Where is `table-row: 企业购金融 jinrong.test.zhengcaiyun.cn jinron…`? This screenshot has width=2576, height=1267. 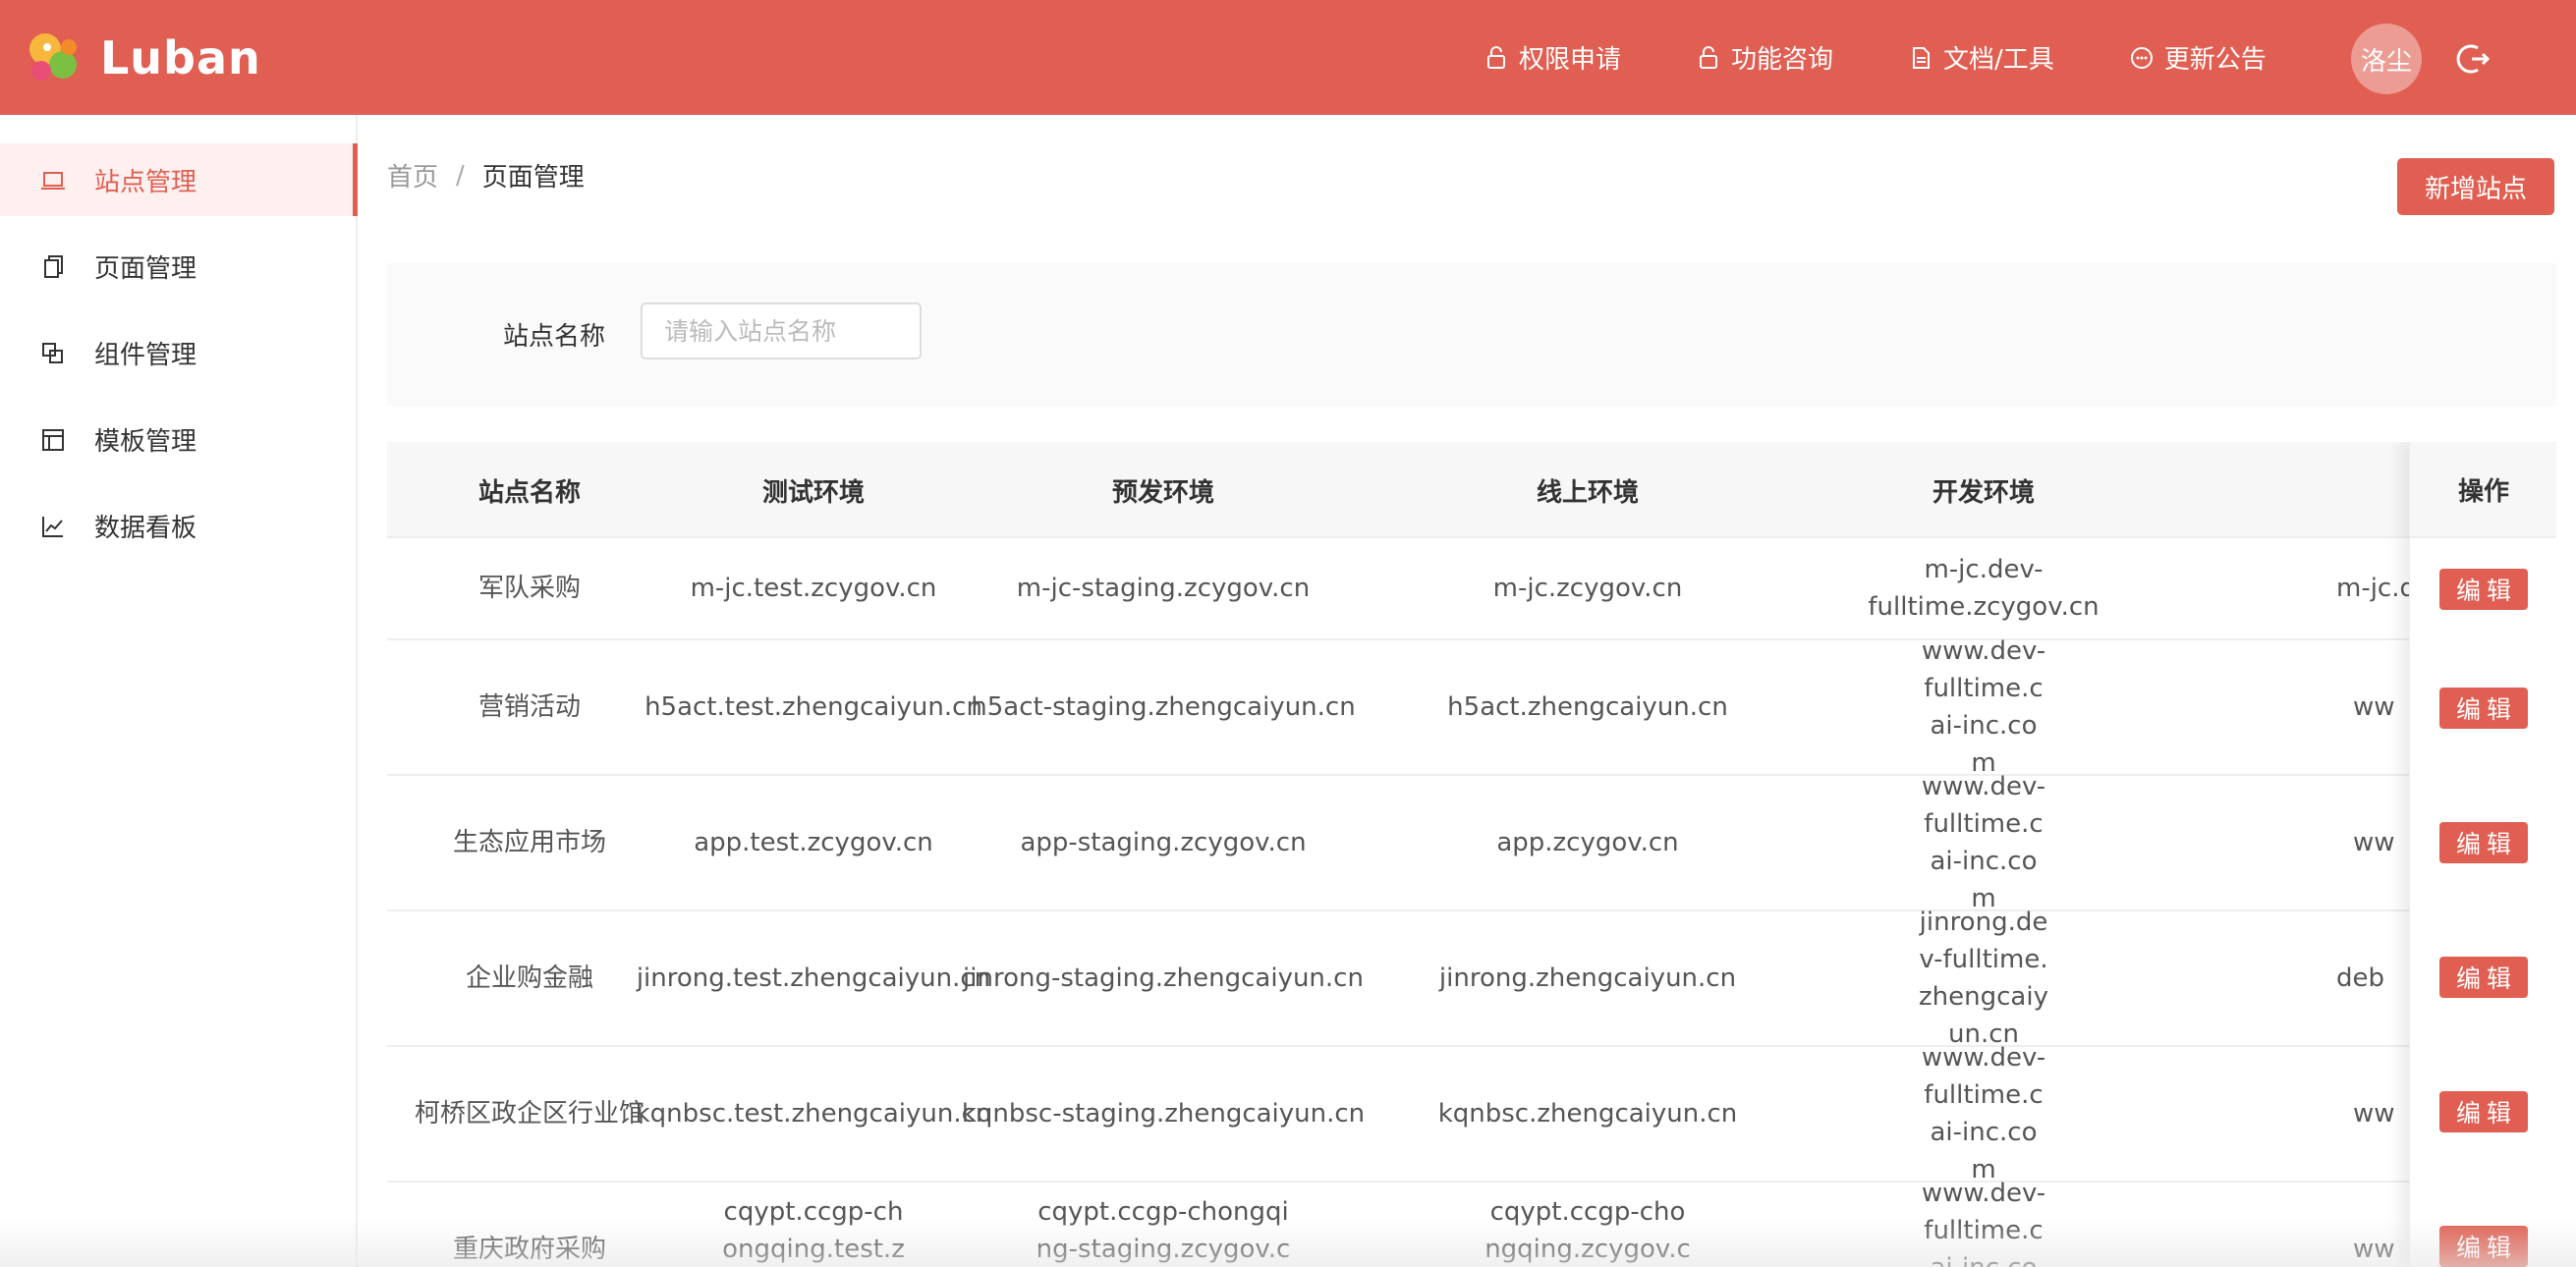 table-row: 企业购金融 jinrong.test.zhengcaiyun.cn jinron… is located at coordinates (1471, 978).